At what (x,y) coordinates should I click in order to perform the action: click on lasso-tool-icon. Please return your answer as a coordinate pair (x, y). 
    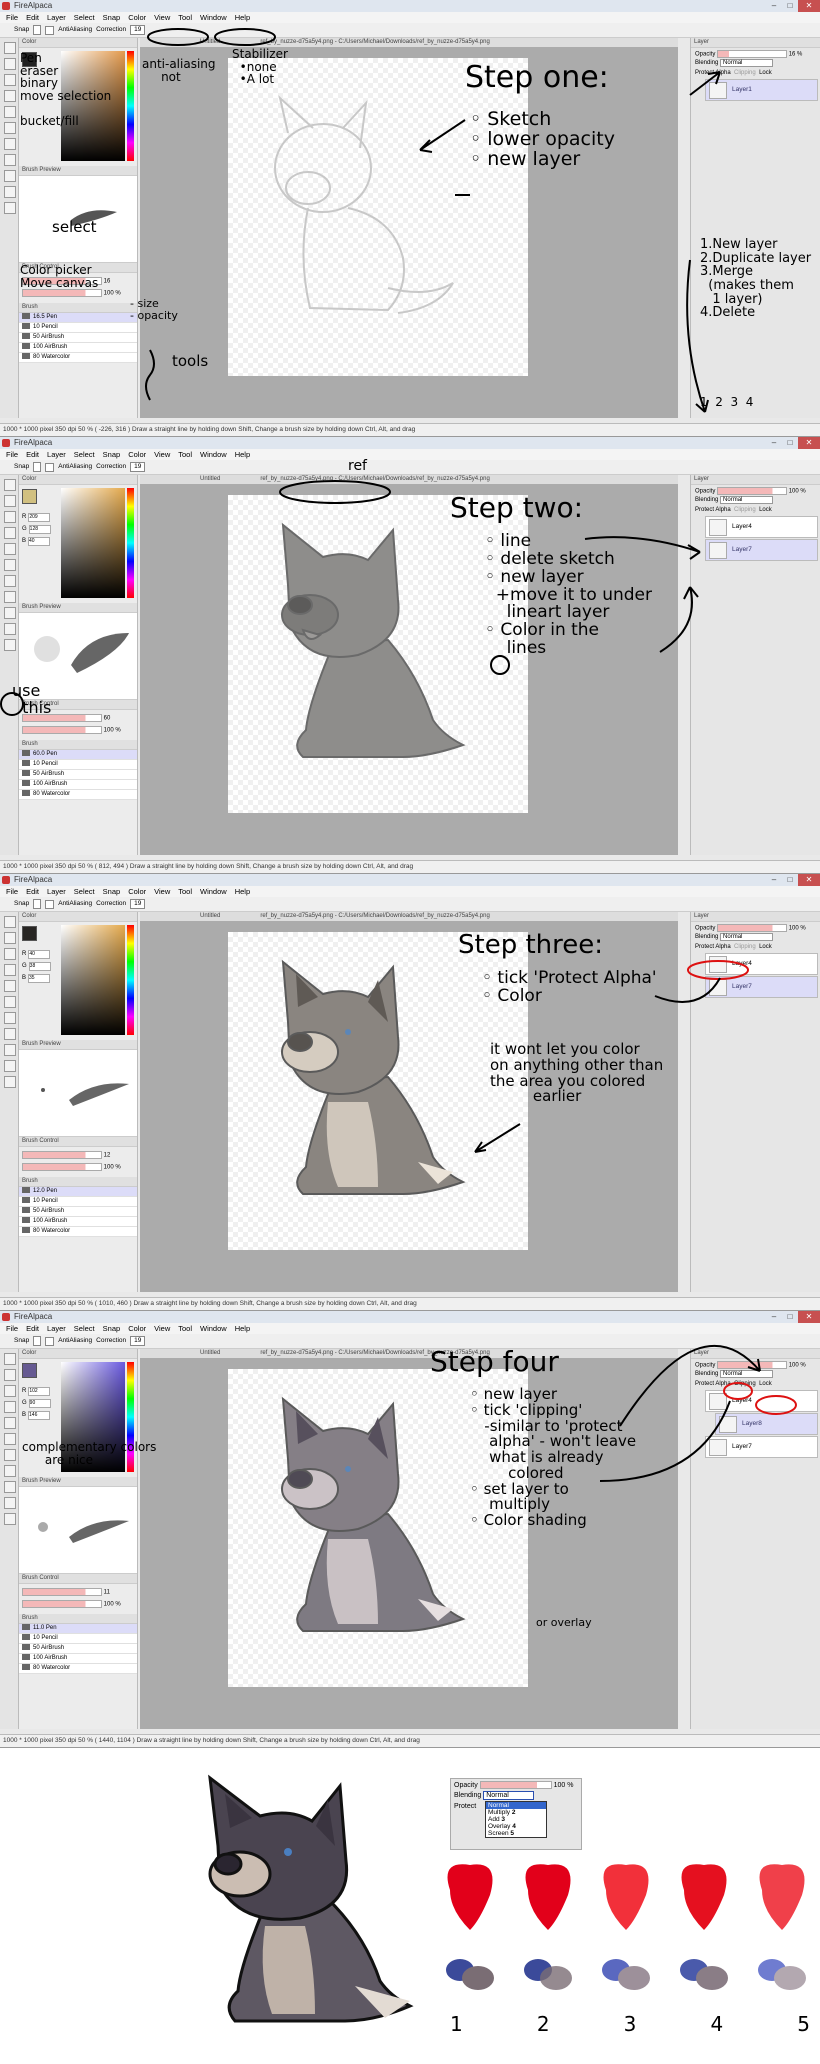
    Looking at the image, I should click on (10, 597).